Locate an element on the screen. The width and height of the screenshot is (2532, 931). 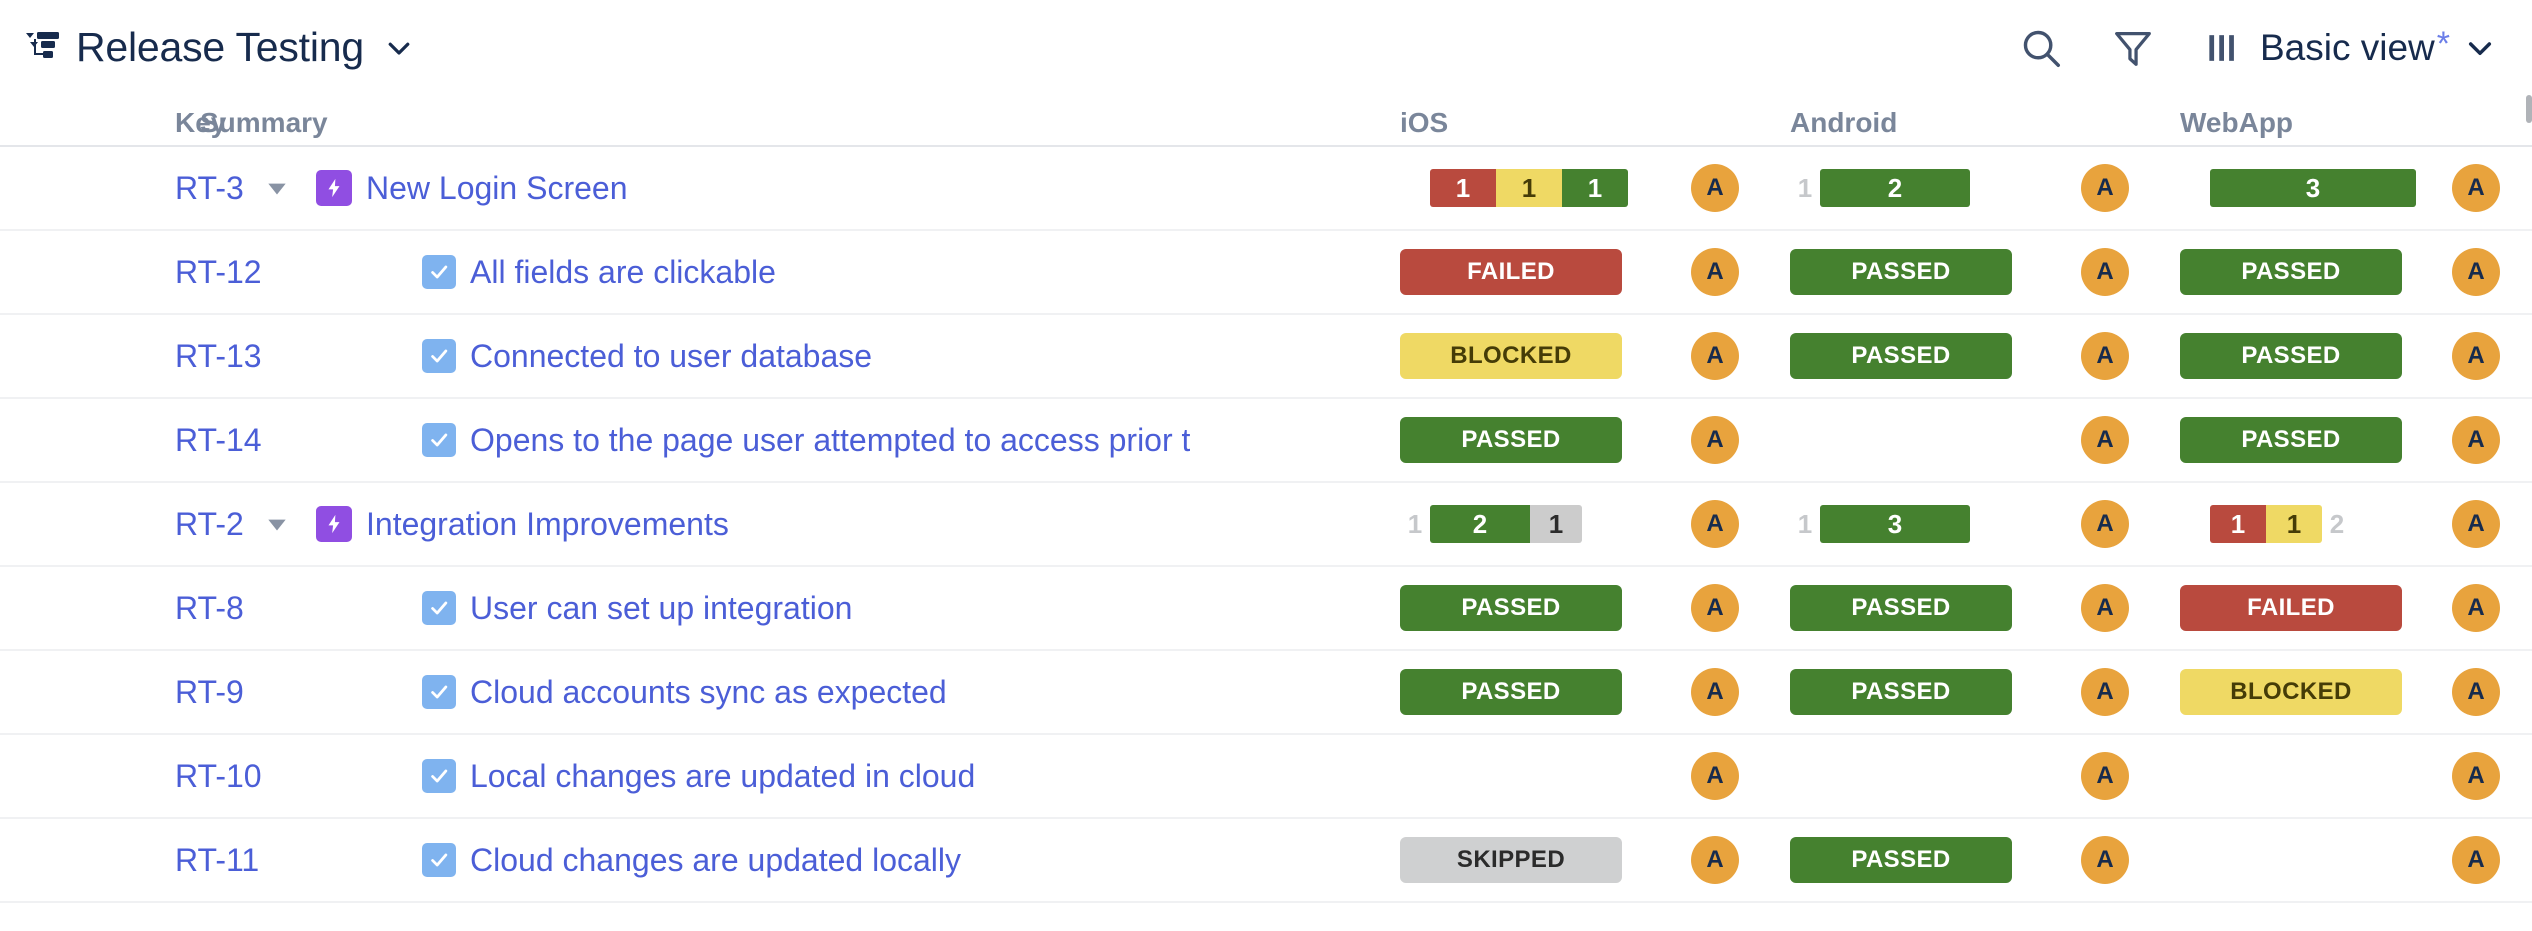
column-header-key: Key is located at coordinates (113, 123).